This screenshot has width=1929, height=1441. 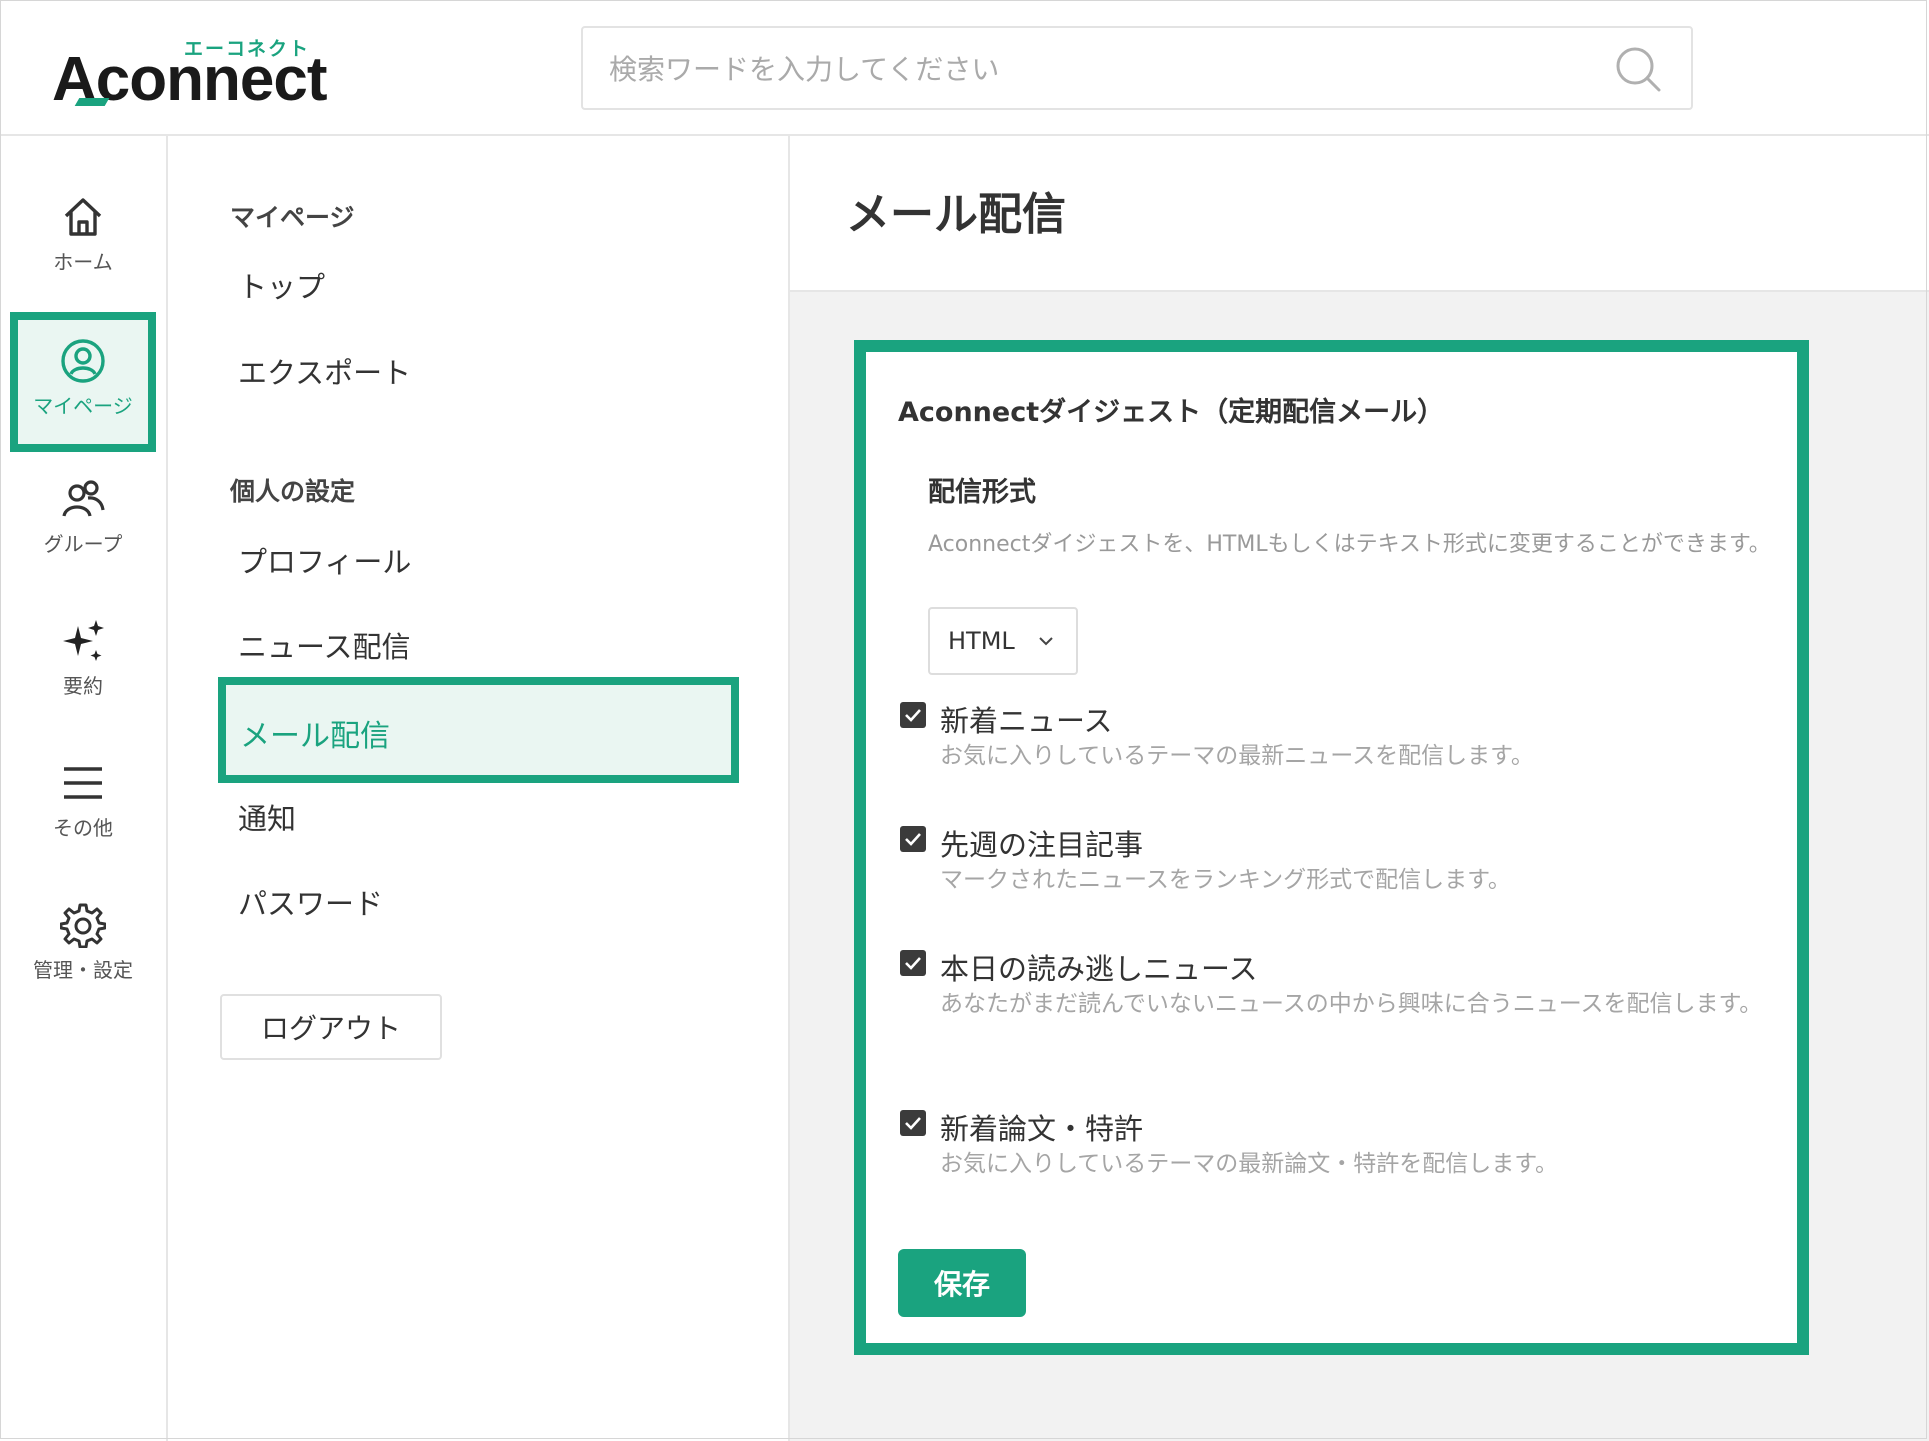 I want to click on format-title: 配信形式, so click(x=982, y=492).